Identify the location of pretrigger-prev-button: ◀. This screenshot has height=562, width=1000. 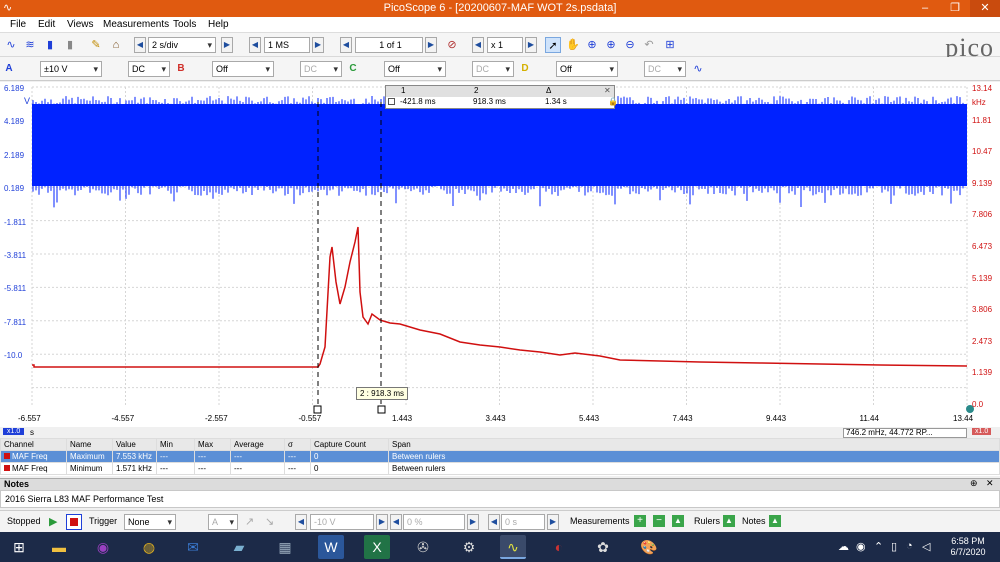
(396, 522).